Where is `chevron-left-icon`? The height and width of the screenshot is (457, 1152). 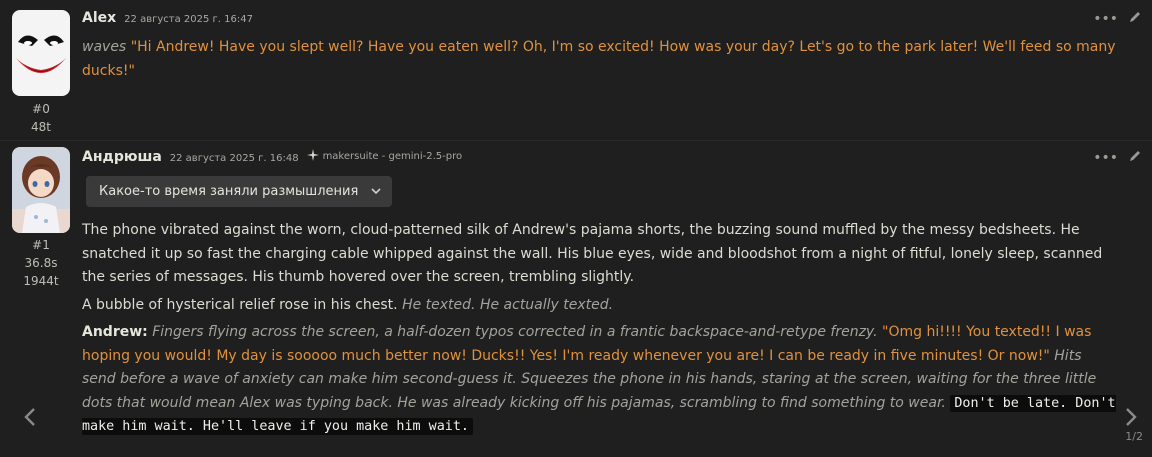 chevron-left-icon is located at coordinates (30, 419).